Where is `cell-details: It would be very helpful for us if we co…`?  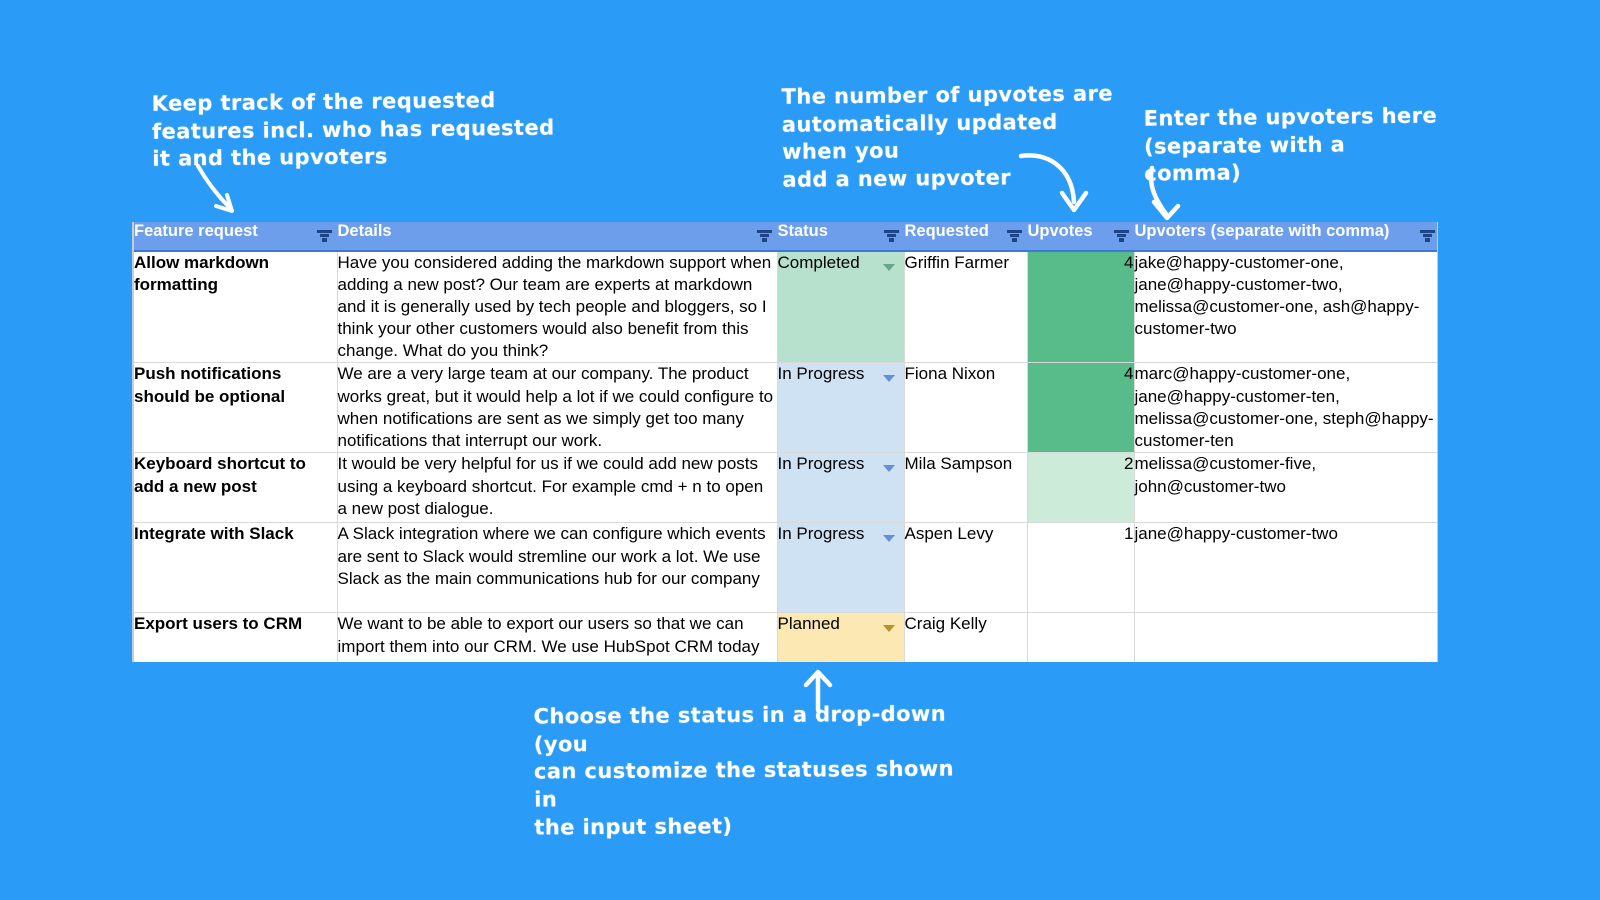
cell-details: It would be very helpful for us if we co… is located at coordinates (557, 488).